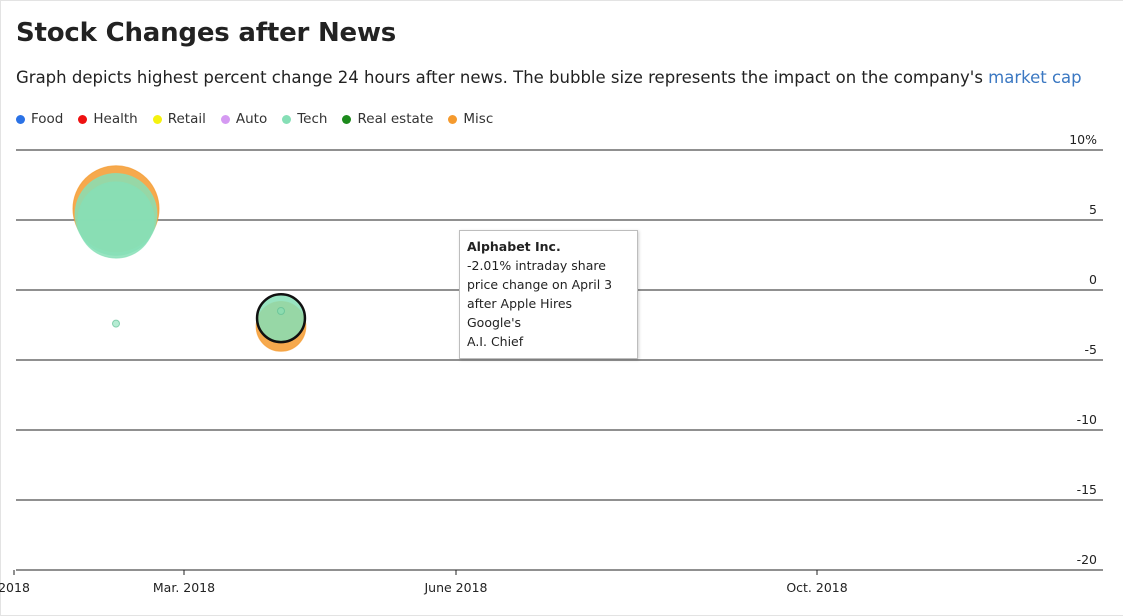 The width and height of the screenshot is (1124, 616). I want to click on y-tick-label: -5, so click(1091, 349).